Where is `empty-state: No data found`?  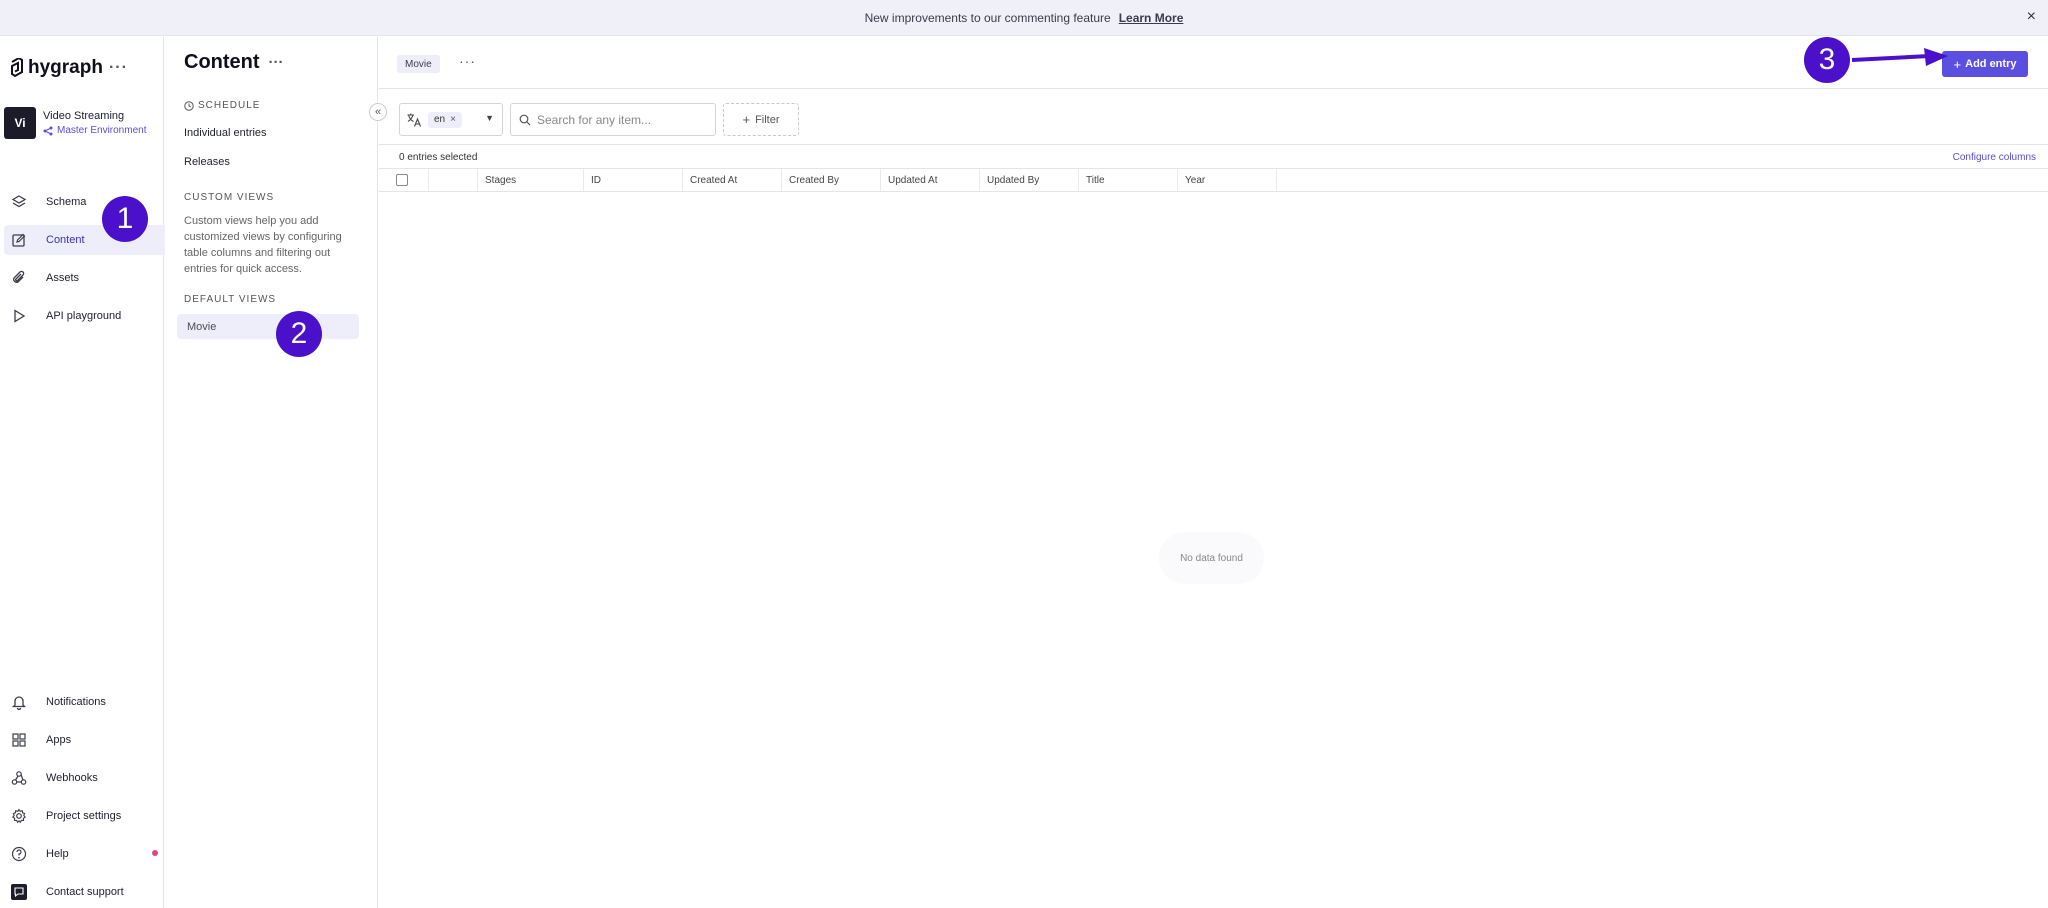 empty-state: No data found is located at coordinates (1211, 558).